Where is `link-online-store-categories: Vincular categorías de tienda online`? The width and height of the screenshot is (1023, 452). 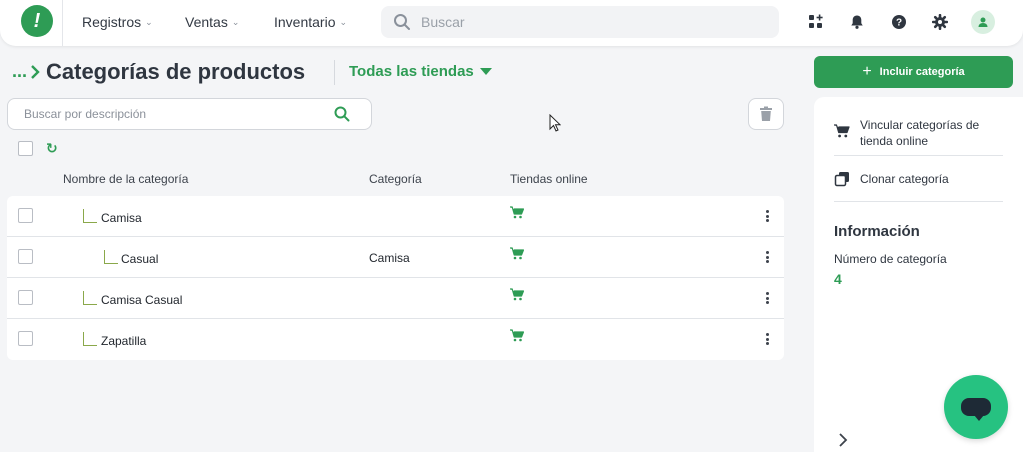
link-online-store-categories: Vincular categorías de tienda online is located at coordinates (914, 133).